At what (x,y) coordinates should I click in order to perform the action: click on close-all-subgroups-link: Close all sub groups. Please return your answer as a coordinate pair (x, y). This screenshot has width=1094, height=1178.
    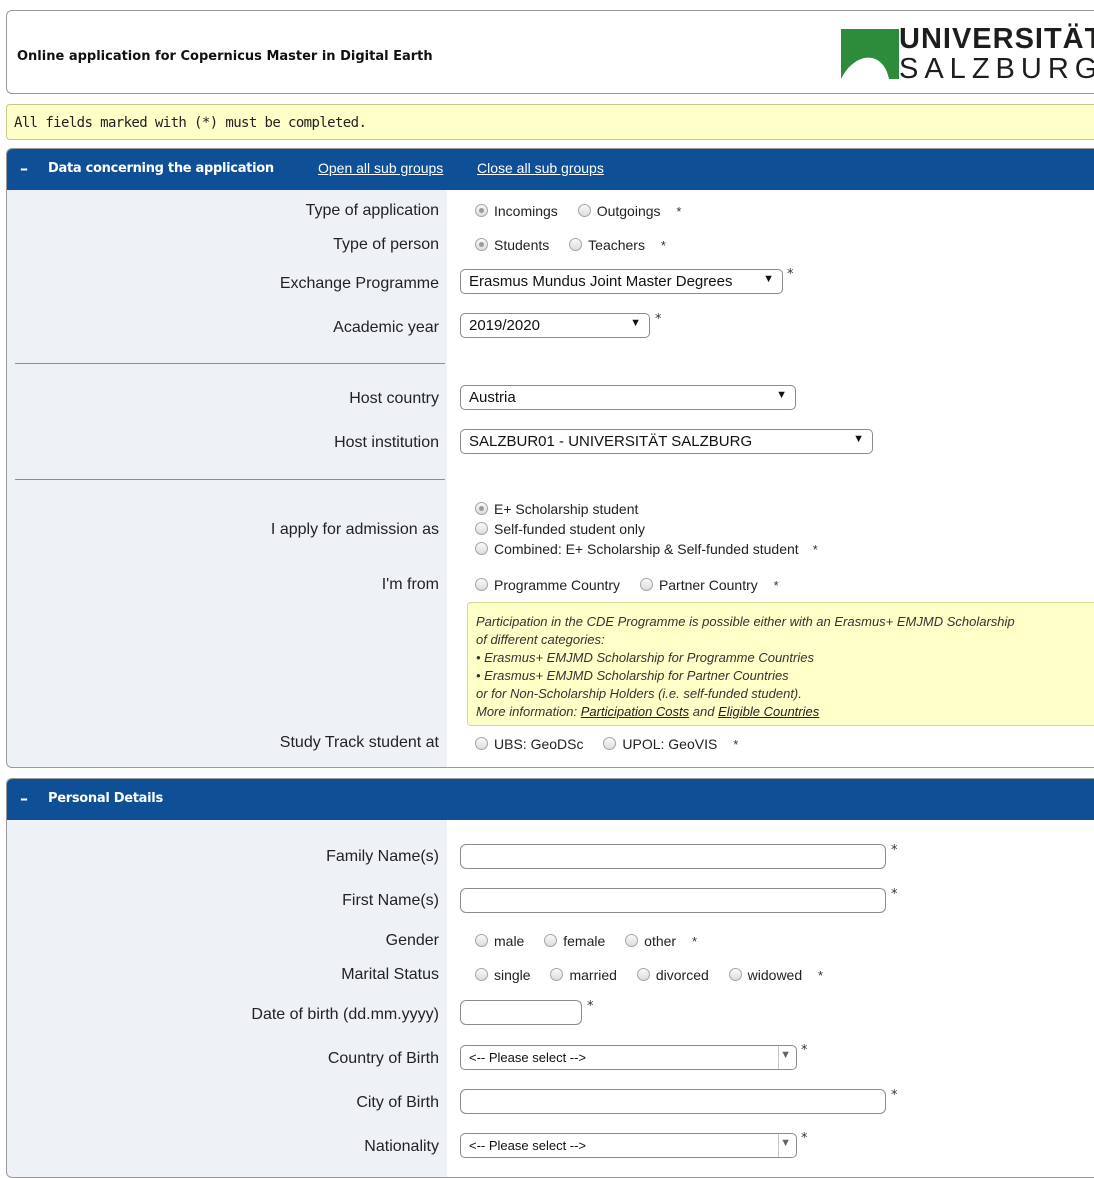
    Looking at the image, I should click on (540, 168).